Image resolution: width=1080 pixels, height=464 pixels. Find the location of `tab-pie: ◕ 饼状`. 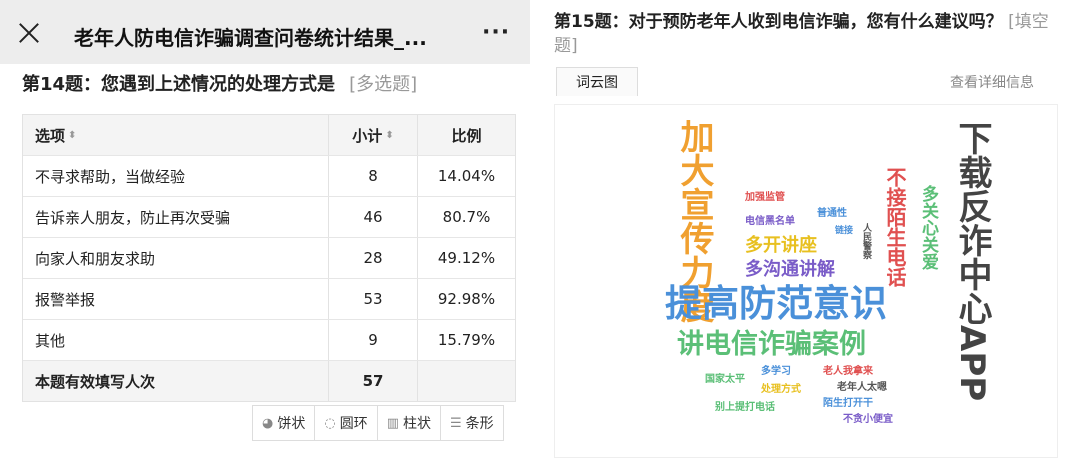

tab-pie: ◕ 饼状 is located at coordinates (284, 423).